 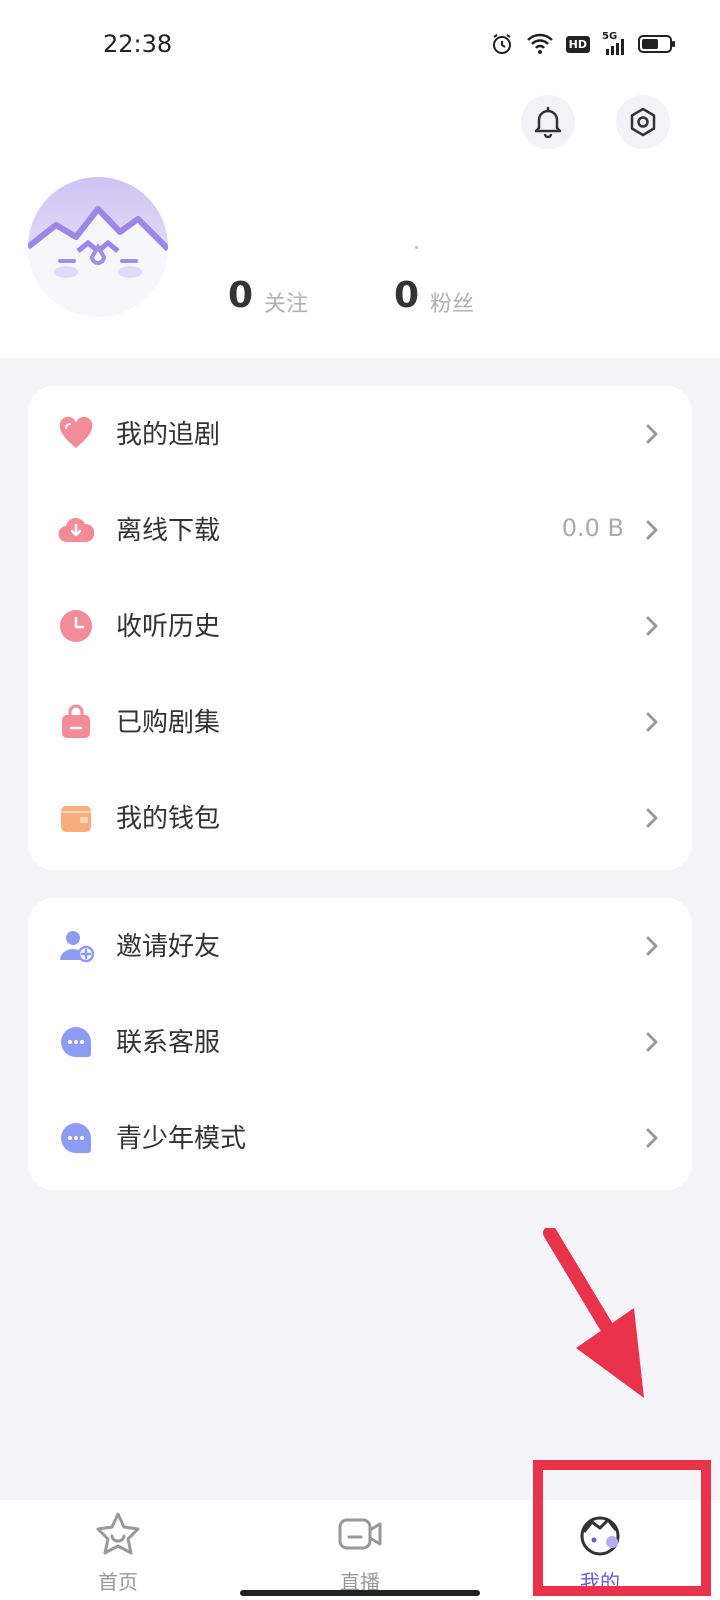 What do you see at coordinates (240, 295) in the screenshot?
I see `following-count: 0` at bounding box center [240, 295].